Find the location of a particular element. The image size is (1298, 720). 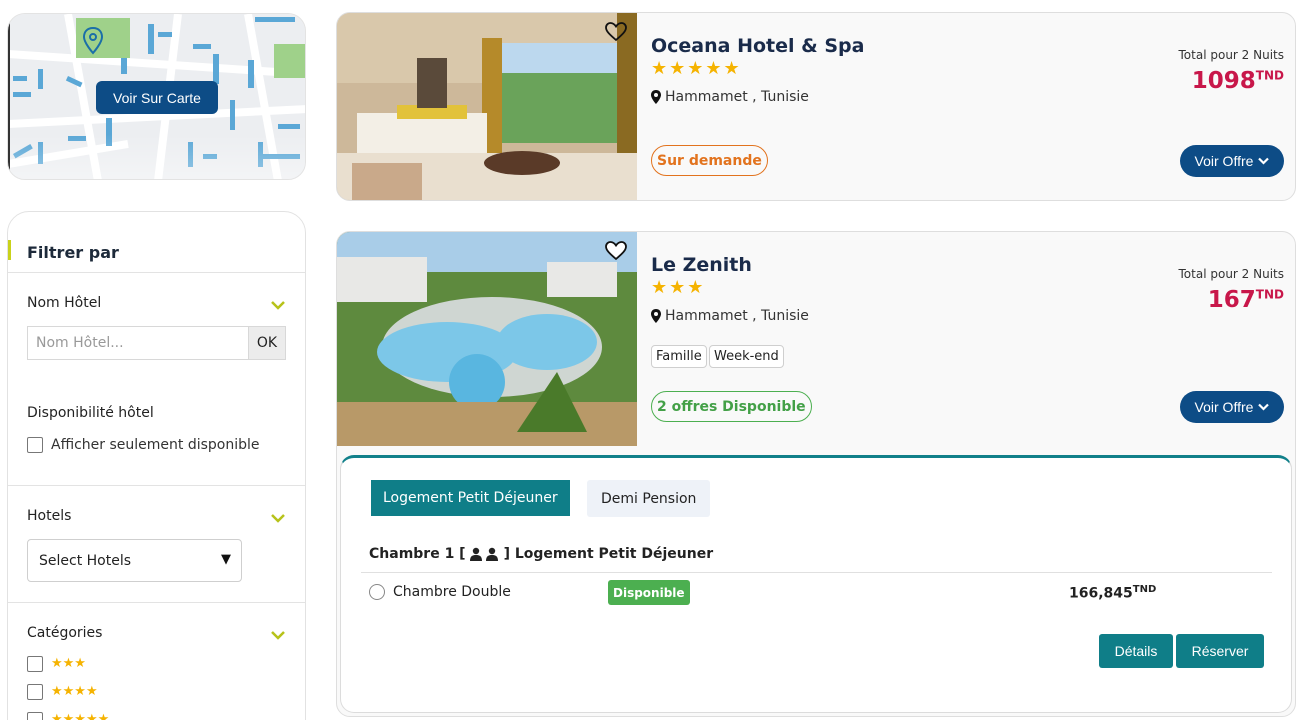

category-5-stars-checkbox is located at coordinates (35, 716).